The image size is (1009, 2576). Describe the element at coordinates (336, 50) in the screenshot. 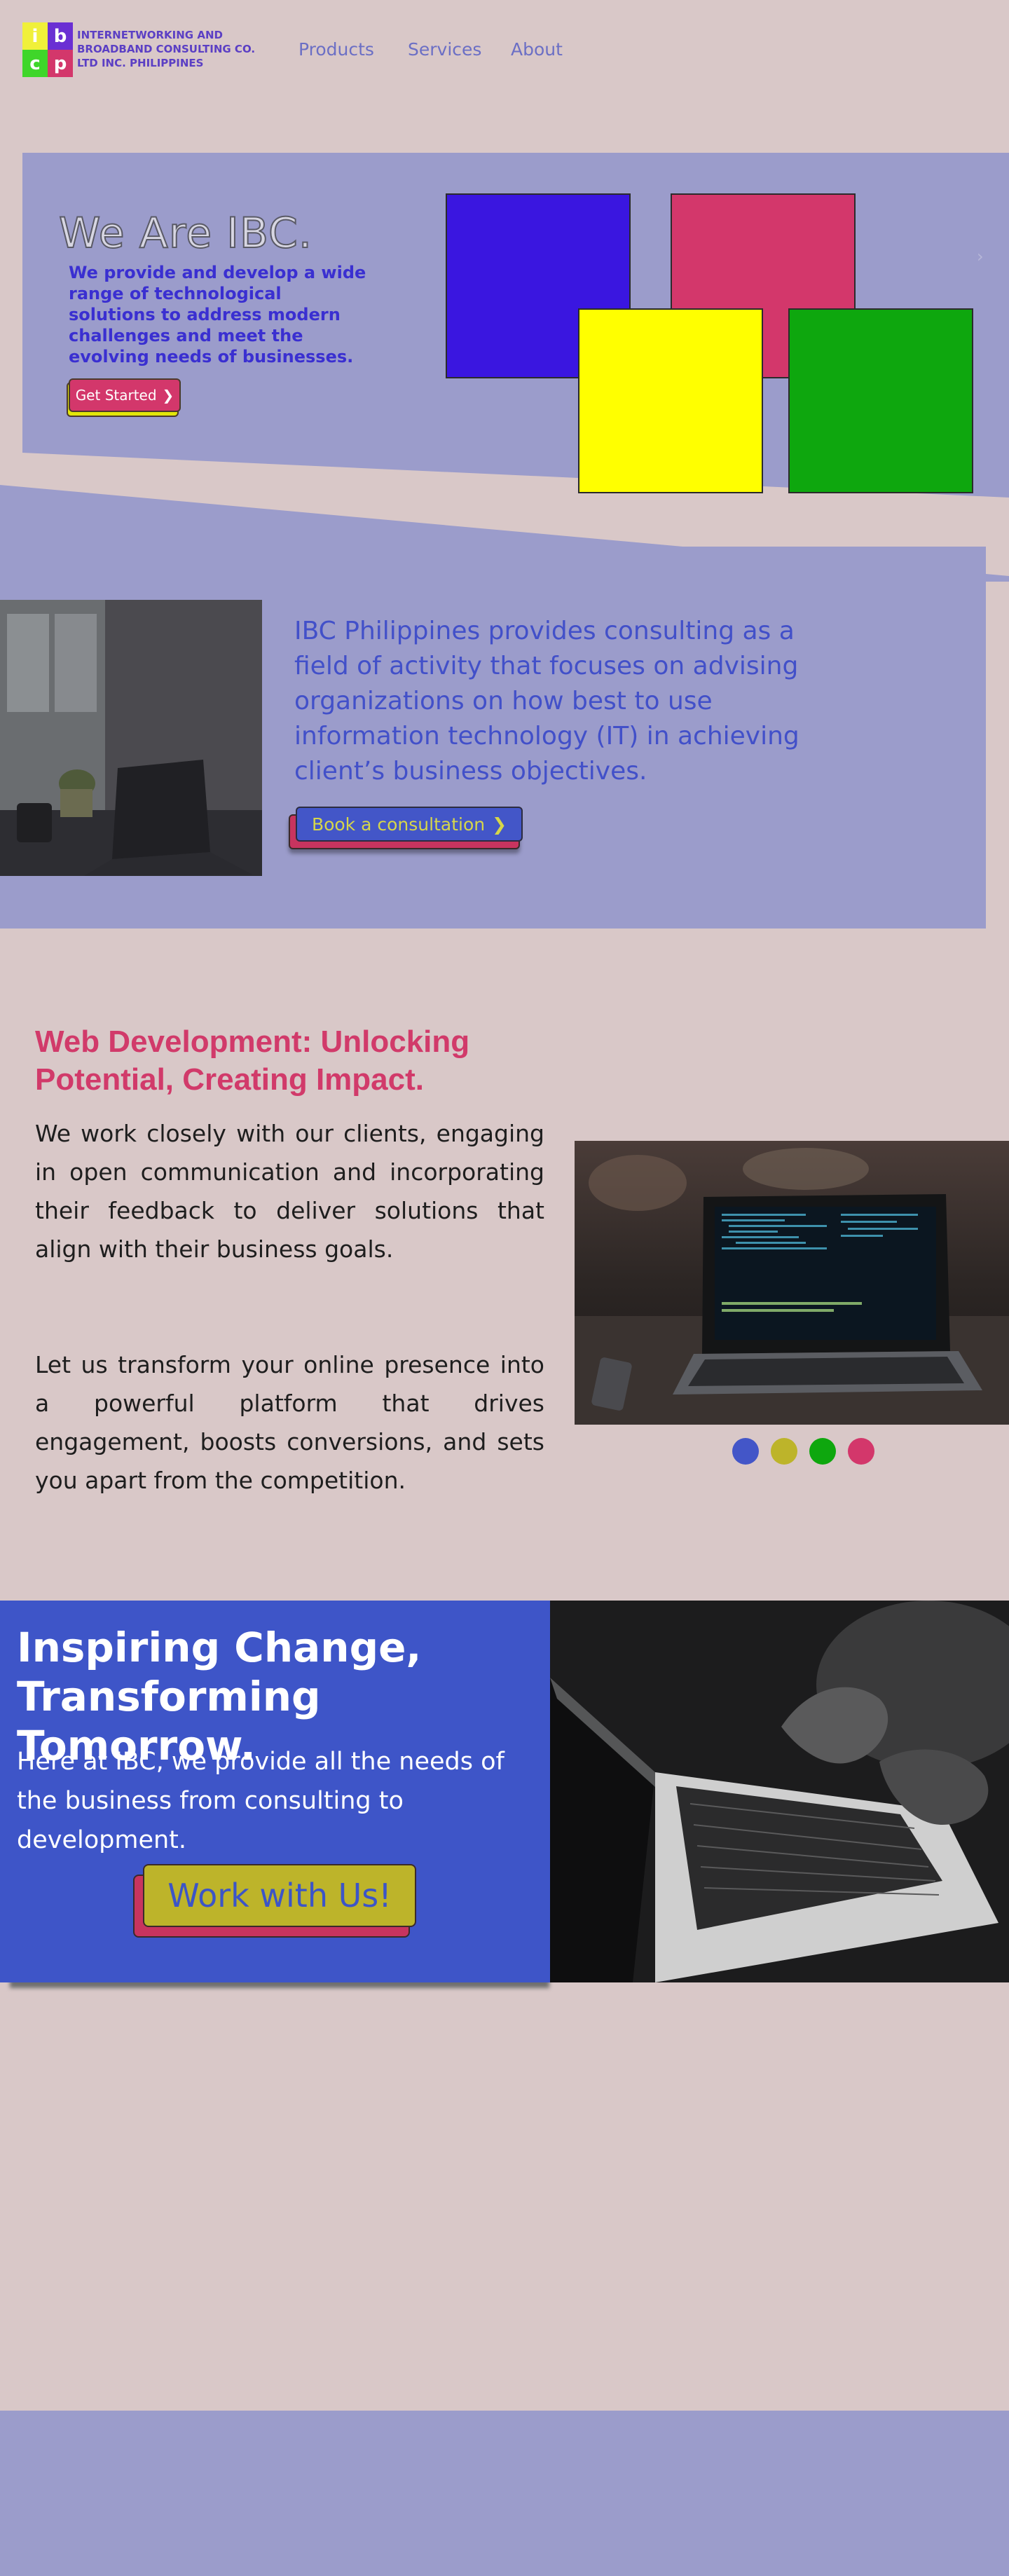

I see `nav-products: Products` at that location.